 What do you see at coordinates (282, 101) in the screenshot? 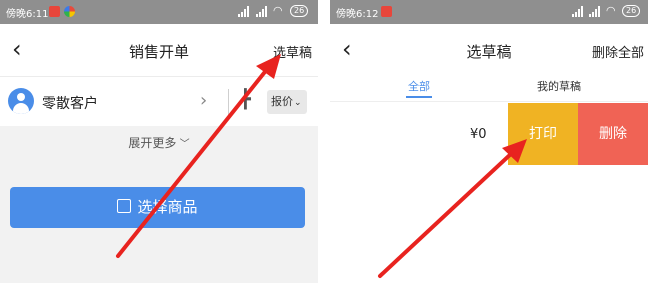
I see `quote-label: 报价` at bounding box center [282, 101].